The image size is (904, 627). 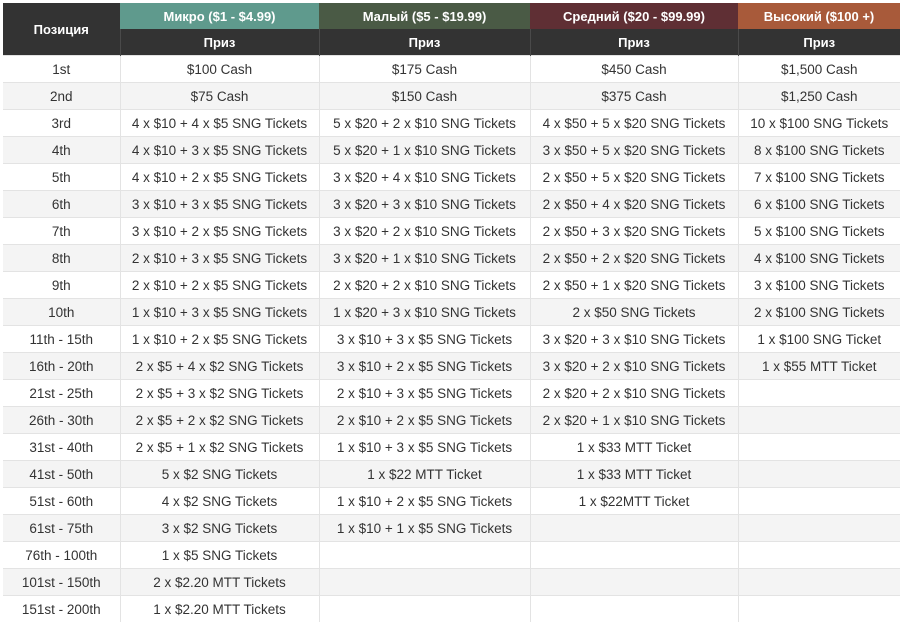 I want to click on prize-cell-small: $150 Cash, so click(x=424, y=96).